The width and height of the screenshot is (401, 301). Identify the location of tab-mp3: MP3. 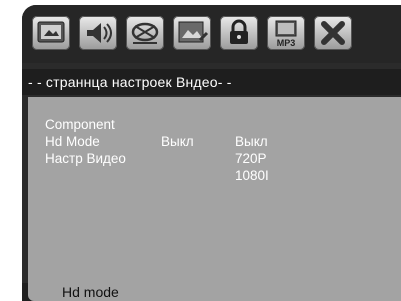
(286, 33).